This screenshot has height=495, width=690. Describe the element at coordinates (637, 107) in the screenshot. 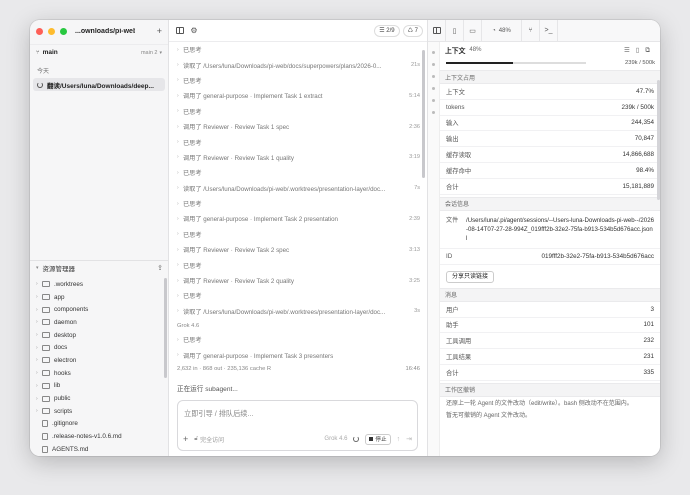

I see `usage-value: 239k / 500k` at that location.